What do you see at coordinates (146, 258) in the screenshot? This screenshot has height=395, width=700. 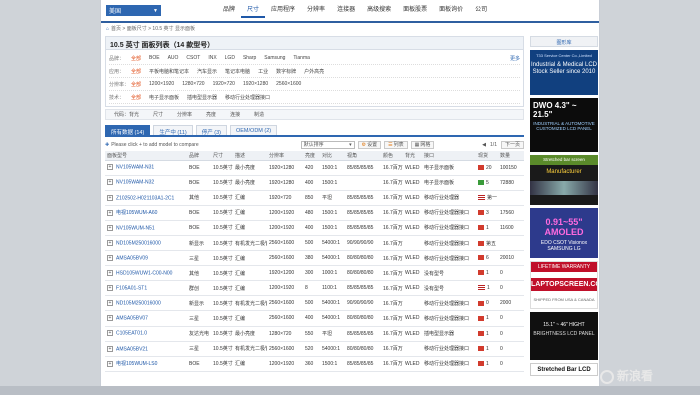 I see `cell-model: + AMSA05BV09` at bounding box center [146, 258].